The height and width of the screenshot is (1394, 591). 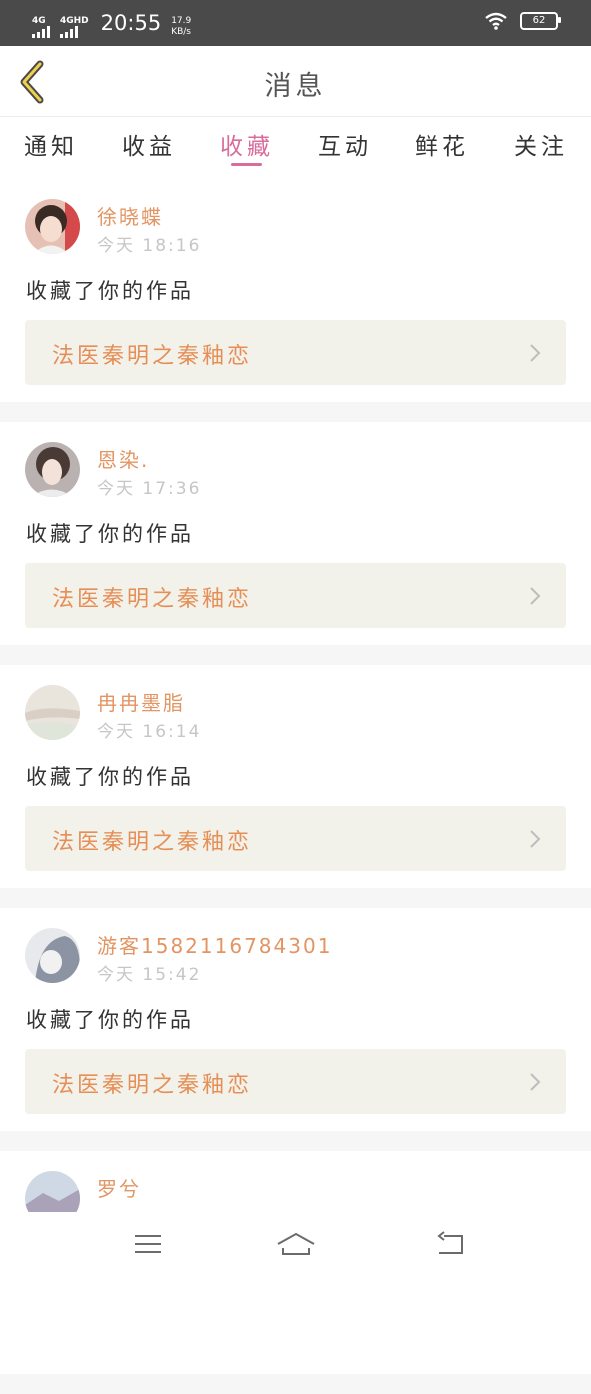 I want to click on user-name: 罗兮, so click(x=119, y=1187).